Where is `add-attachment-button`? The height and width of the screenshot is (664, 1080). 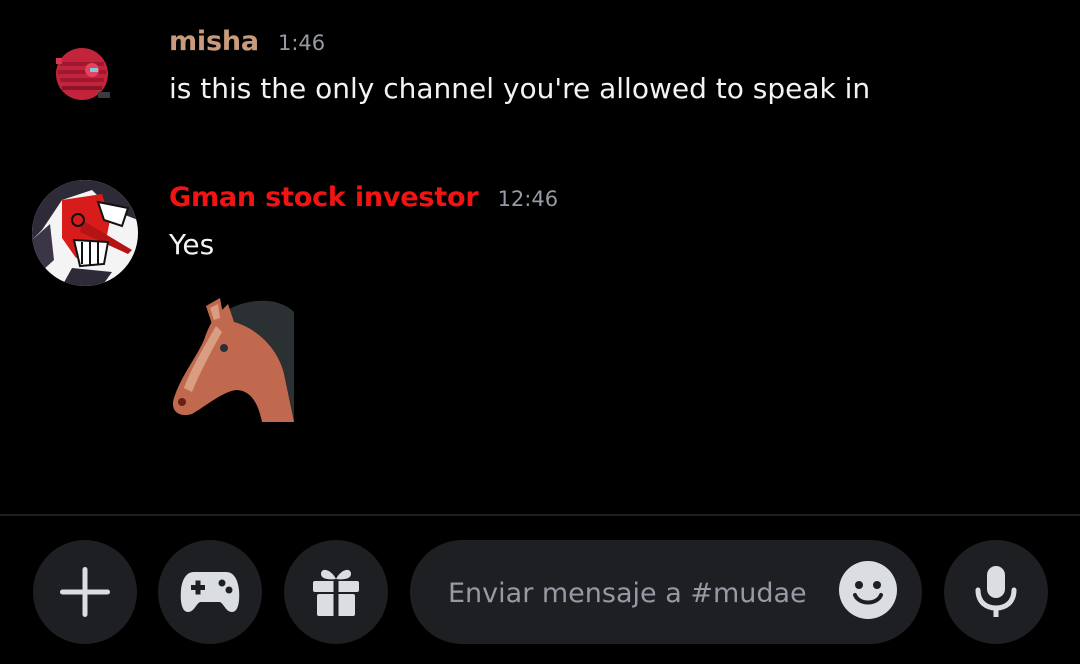 add-attachment-button is located at coordinates (85, 592).